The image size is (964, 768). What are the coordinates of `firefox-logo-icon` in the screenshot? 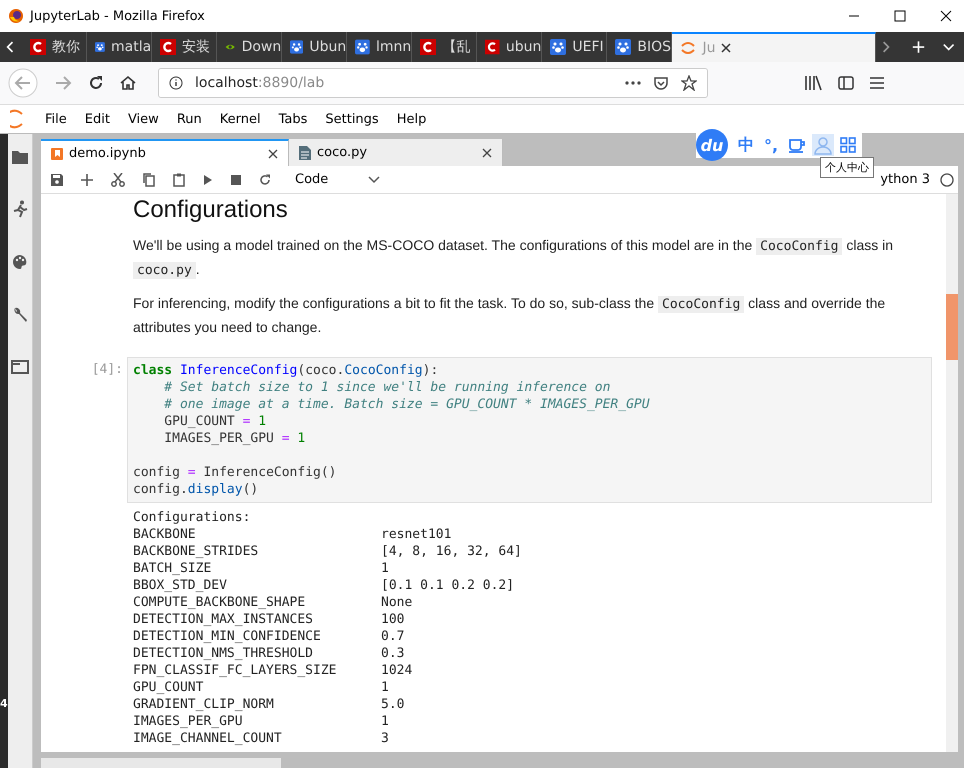 It's located at (16, 16).